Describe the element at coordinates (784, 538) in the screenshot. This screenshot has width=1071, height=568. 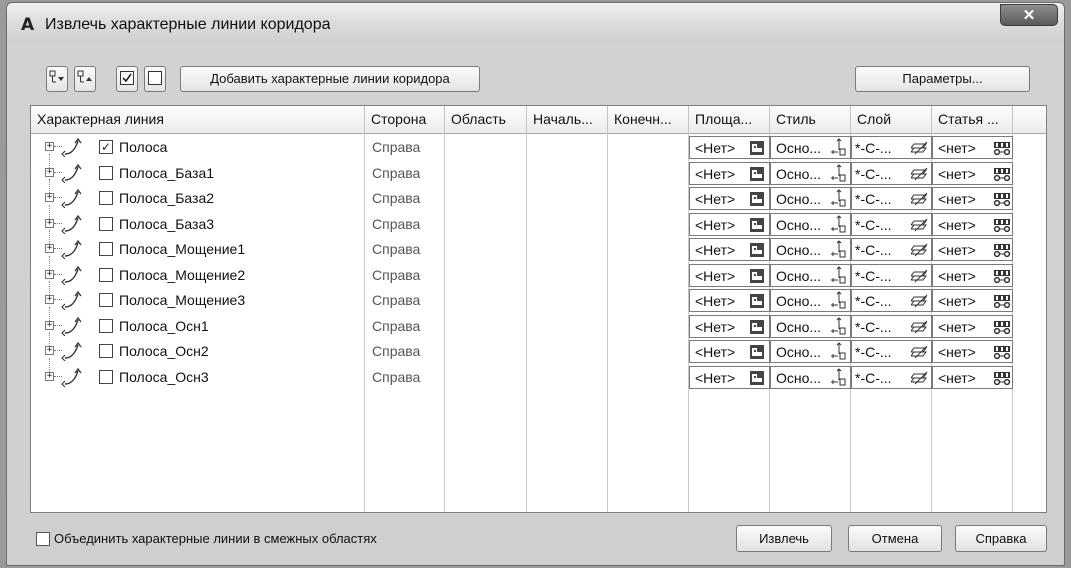
I see `extract-button: Извлечь` at that location.